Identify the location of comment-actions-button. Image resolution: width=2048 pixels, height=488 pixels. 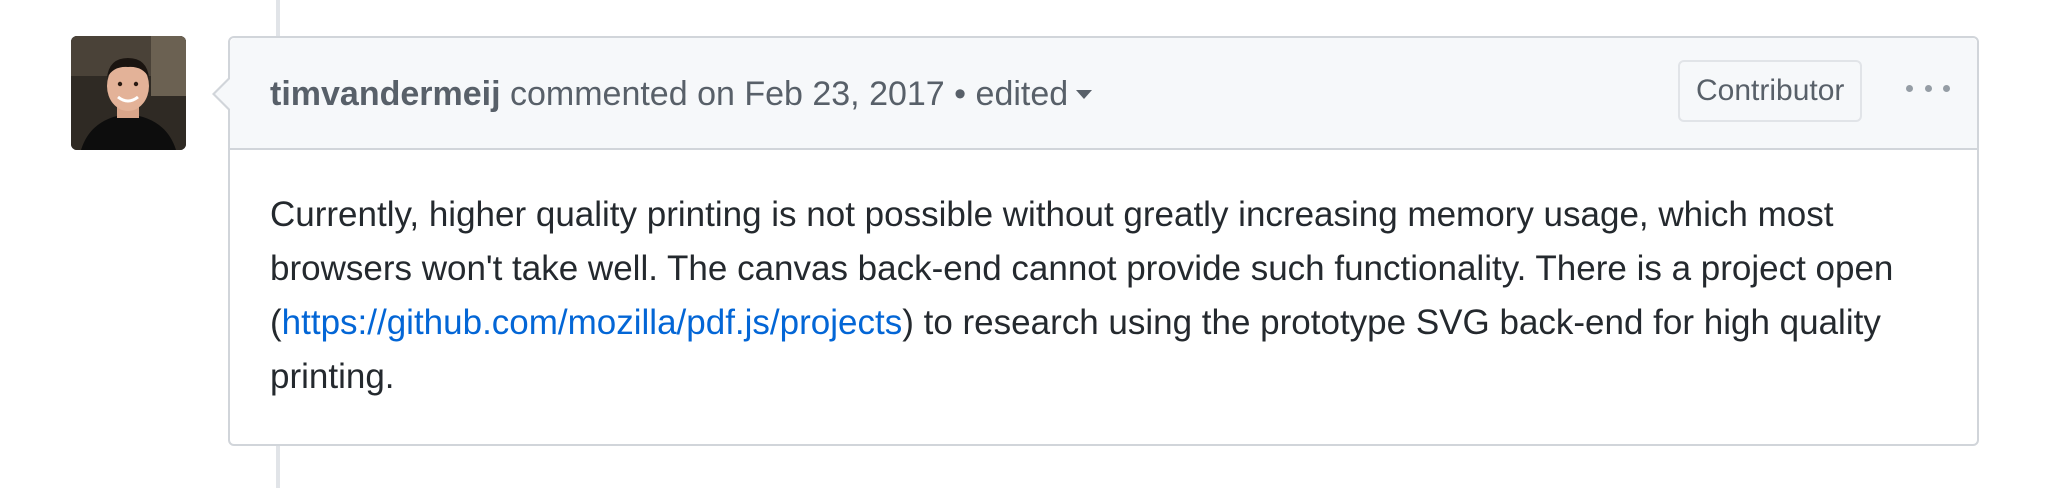
(1928, 88).